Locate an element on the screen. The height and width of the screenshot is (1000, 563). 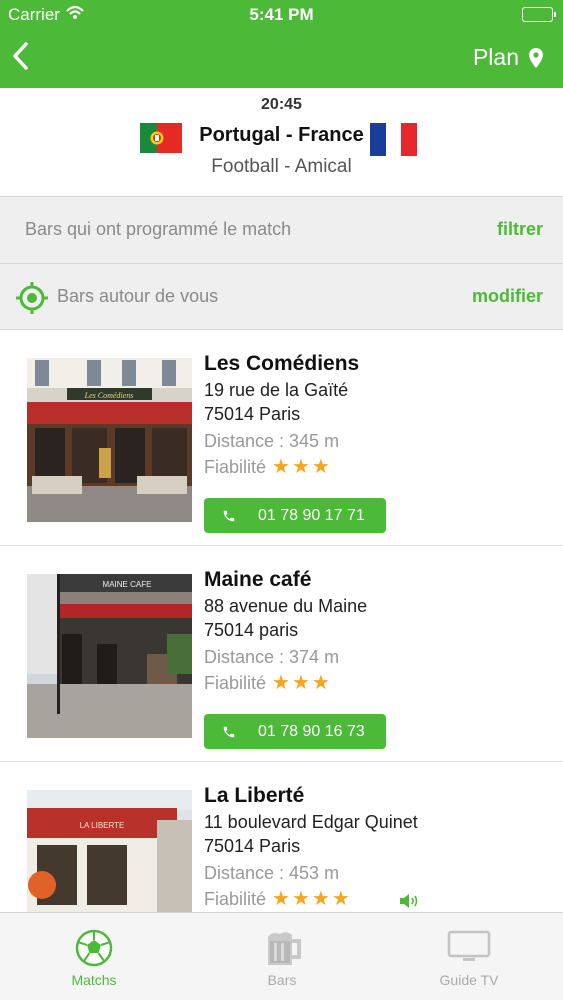
match-teams: Portugal - France is located at coordinates (281, 135).